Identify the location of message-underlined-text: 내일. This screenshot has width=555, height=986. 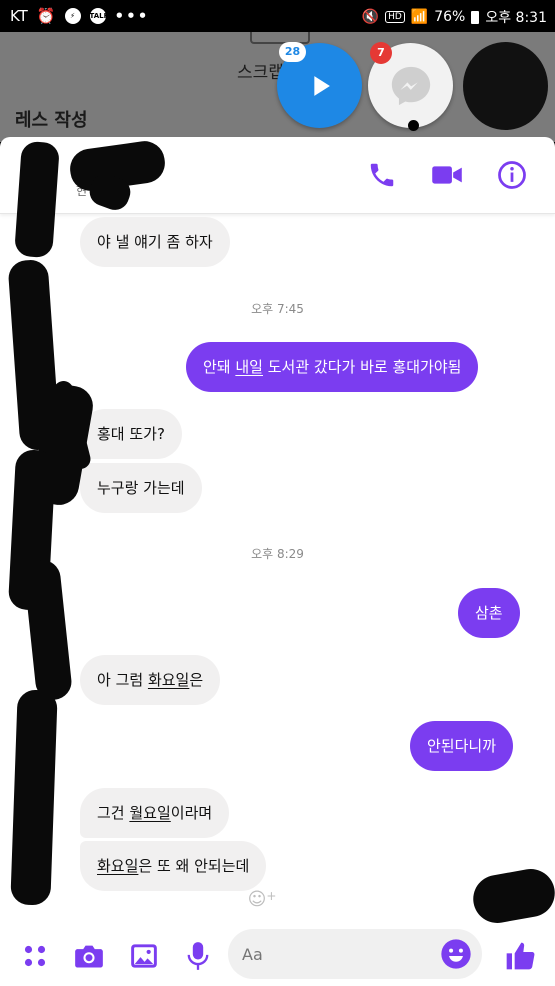
(249, 367).